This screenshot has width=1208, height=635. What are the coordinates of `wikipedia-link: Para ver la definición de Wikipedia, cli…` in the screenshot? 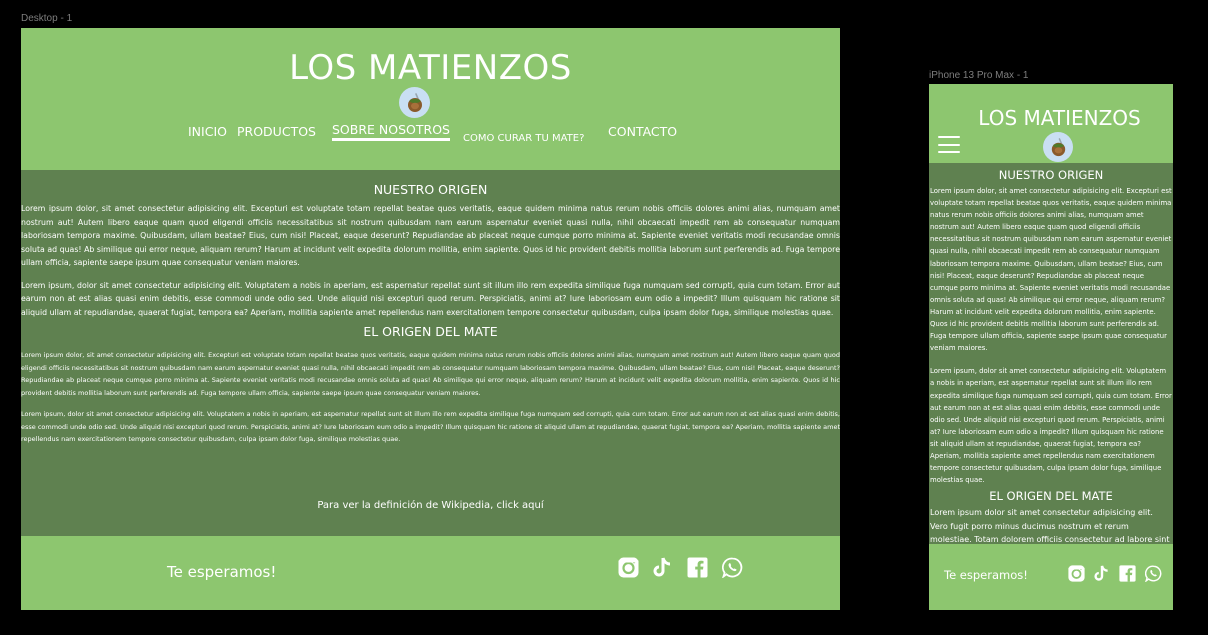 It's located at (430, 505).